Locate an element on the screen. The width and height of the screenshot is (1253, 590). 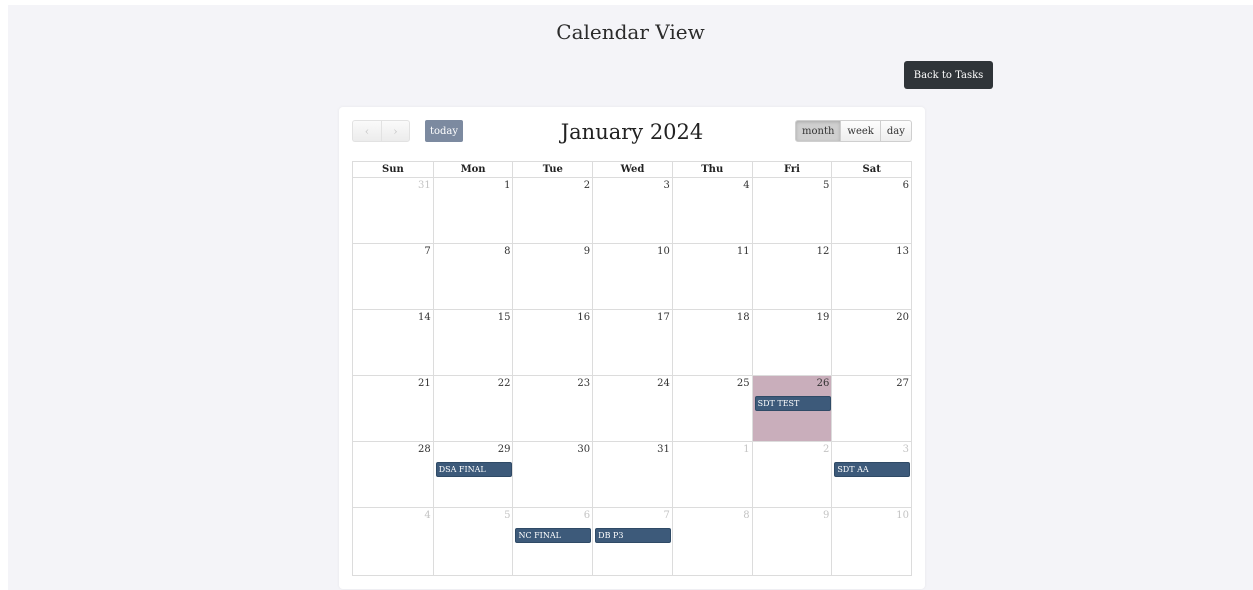
day-cell: 14 is located at coordinates (393, 342).